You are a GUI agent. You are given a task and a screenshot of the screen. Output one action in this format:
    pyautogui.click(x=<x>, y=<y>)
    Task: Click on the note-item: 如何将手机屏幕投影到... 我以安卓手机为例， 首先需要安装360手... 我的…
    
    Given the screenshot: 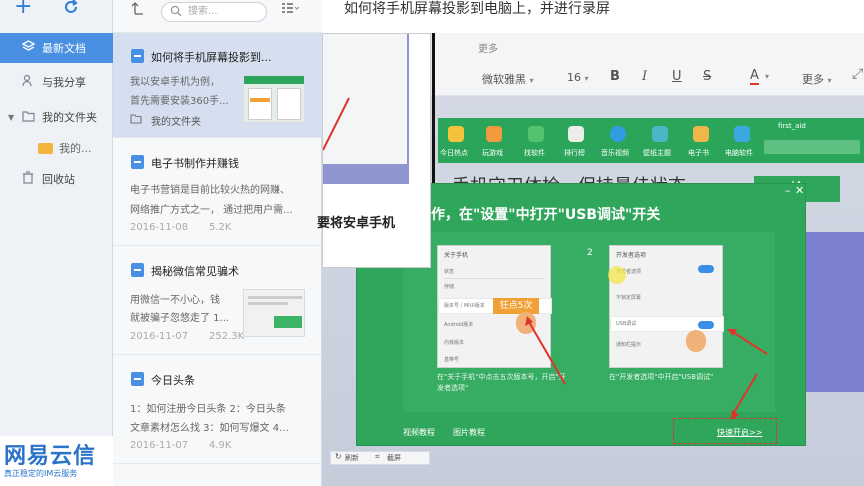 What is the action you would take?
    pyautogui.click(x=217, y=85)
    